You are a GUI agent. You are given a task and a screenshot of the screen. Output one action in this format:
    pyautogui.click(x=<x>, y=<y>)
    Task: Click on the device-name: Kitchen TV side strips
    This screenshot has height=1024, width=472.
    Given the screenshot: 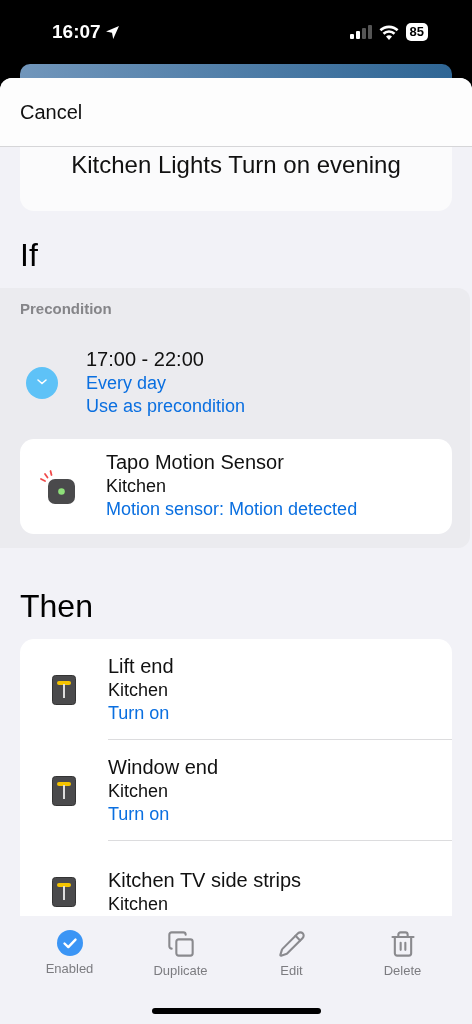 What is the action you would take?
    pyautogui.click(x=205, y=880)
    